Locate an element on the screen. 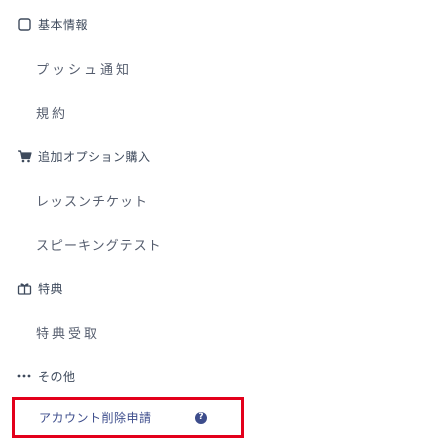 The width and height of the screenshot is (423, 446). menu-item-account-deletion: アカウント削除申請 ? is located at coordinates (128, 417).